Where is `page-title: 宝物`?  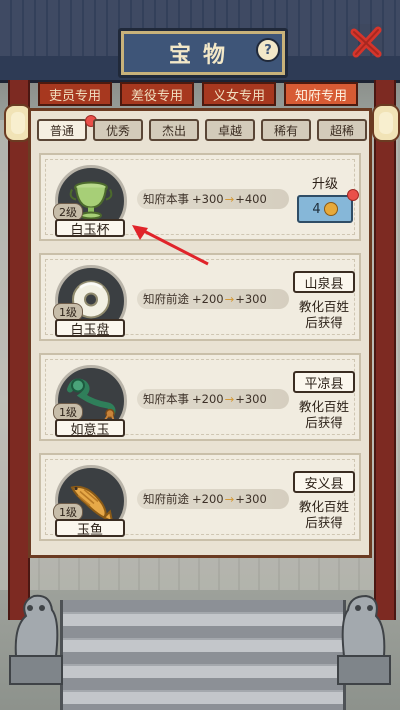
page-title: 宝物 is located at coordinates (202, 55).